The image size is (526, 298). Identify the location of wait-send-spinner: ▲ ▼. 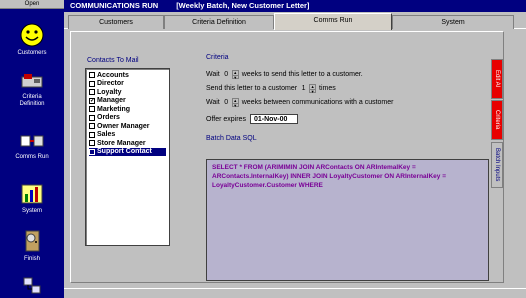
(235, 75).